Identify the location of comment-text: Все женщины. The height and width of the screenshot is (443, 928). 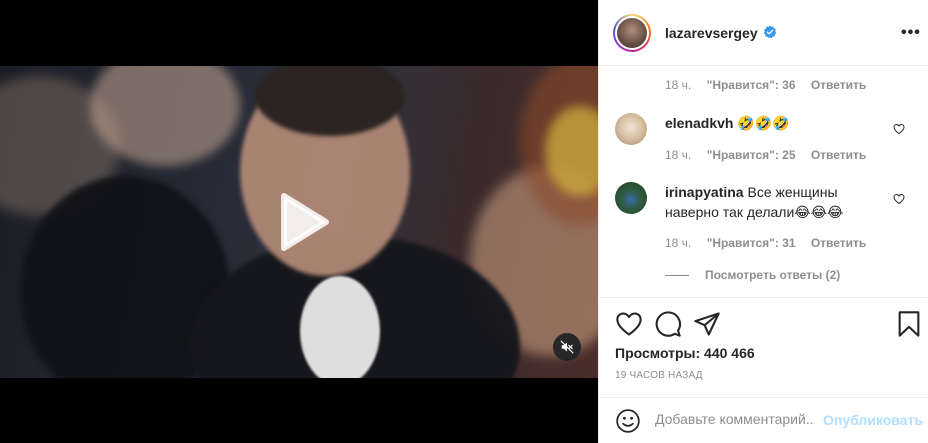
(792, 192).